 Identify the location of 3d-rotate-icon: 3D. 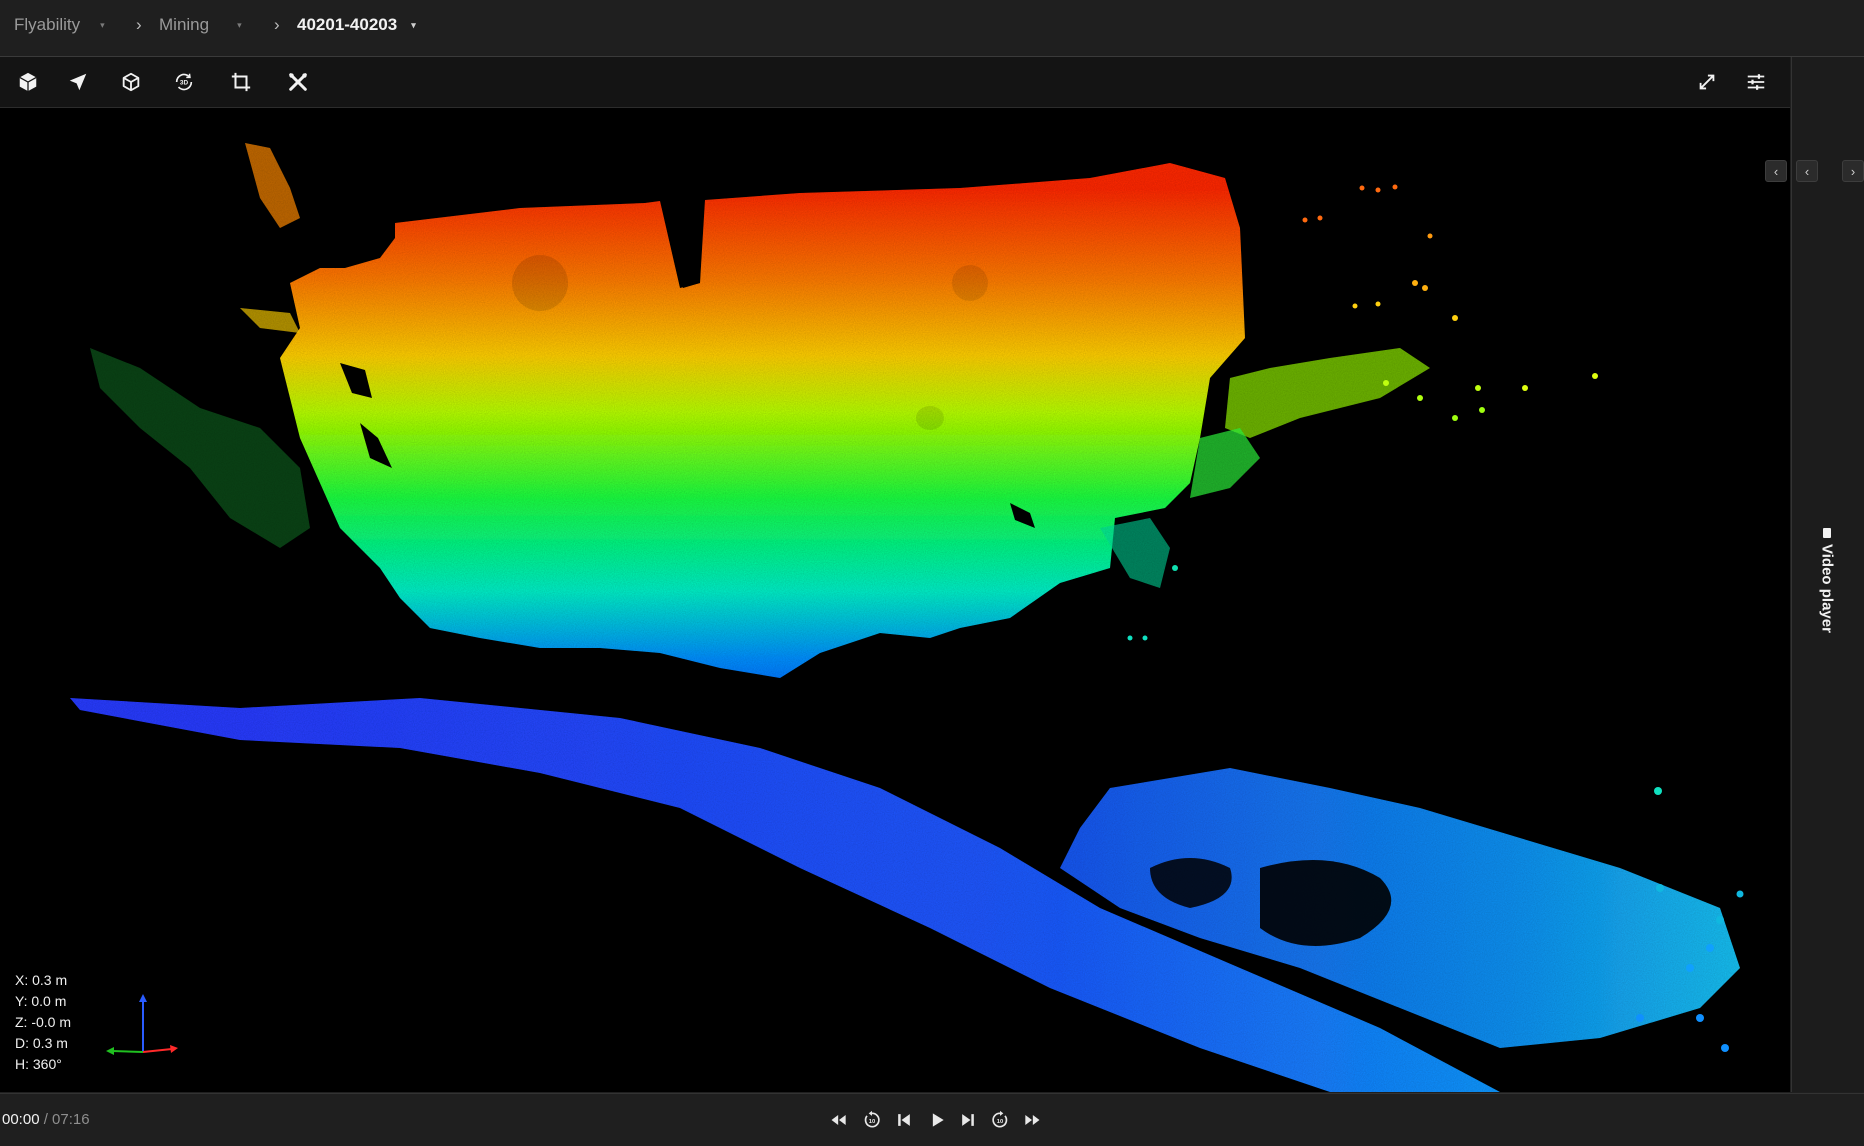
(184, 82).